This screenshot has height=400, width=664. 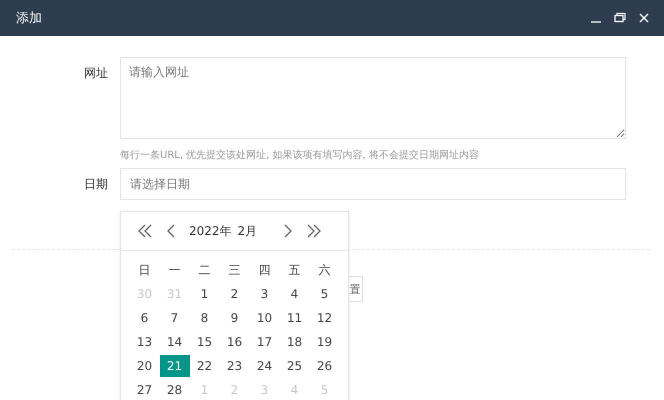 What do you see at coordinates (325, 294) in the screenshot?
I see `day-cell: 5` at bounding box center [325, 294].